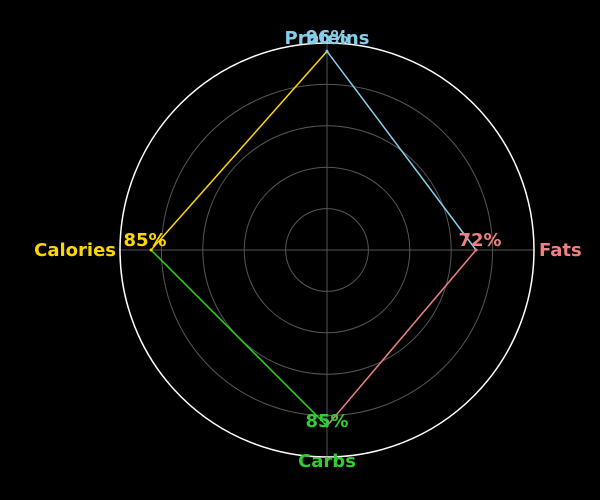 This screenshot has width=600, height=500. Describe the element at coordinates (144, 240) in the screenshot. I see `value-label-calories: 85%` at that location.